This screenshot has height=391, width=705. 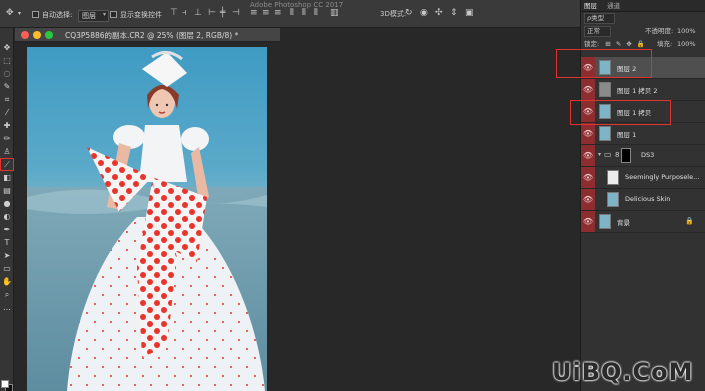 I want to click on layer-mask-thumbnail, so click(x=626, y=155).